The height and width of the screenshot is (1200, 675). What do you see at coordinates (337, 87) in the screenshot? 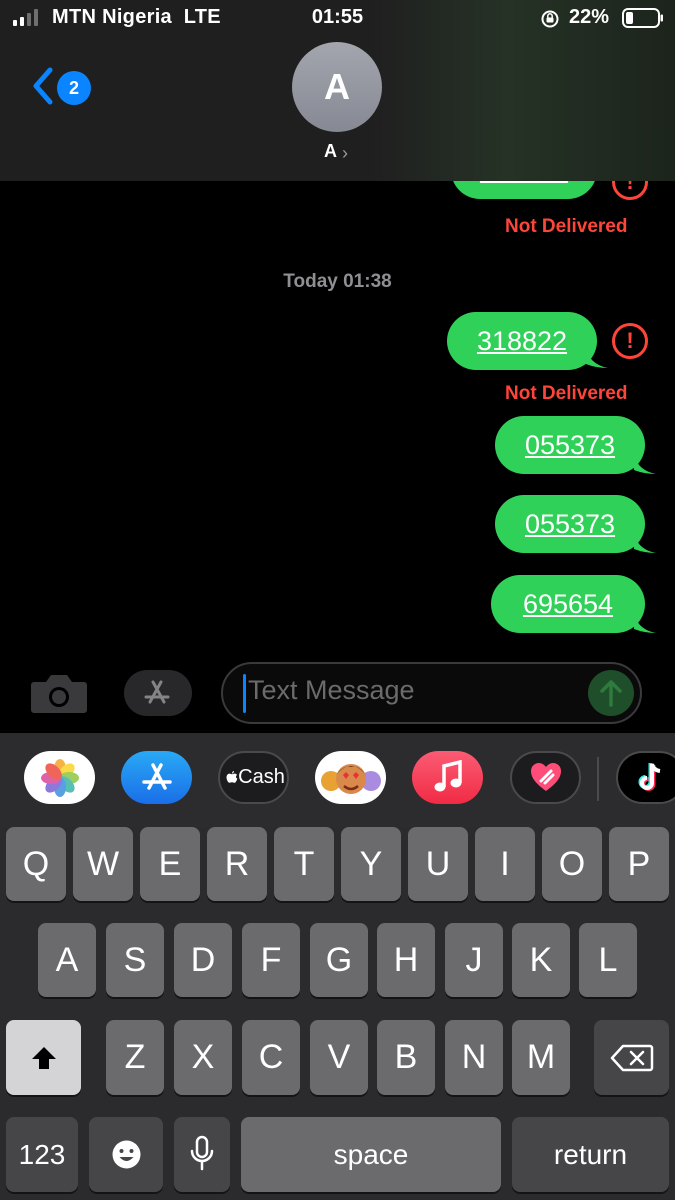
I see `contact-avatar: A` at bounding box center [337, 87].